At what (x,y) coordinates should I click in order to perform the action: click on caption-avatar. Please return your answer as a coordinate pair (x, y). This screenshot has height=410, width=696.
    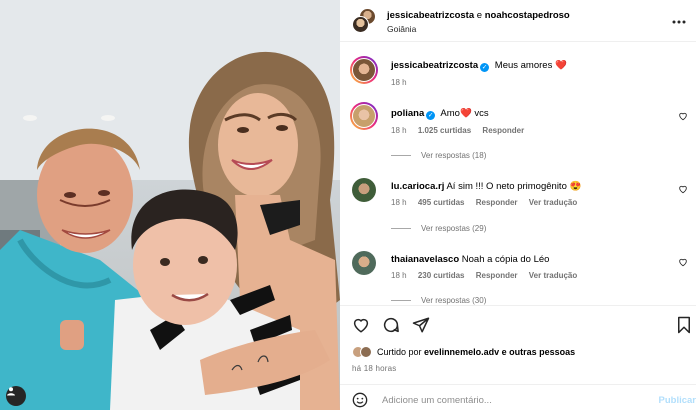
    Looking at the image, I should click on (364, 70).